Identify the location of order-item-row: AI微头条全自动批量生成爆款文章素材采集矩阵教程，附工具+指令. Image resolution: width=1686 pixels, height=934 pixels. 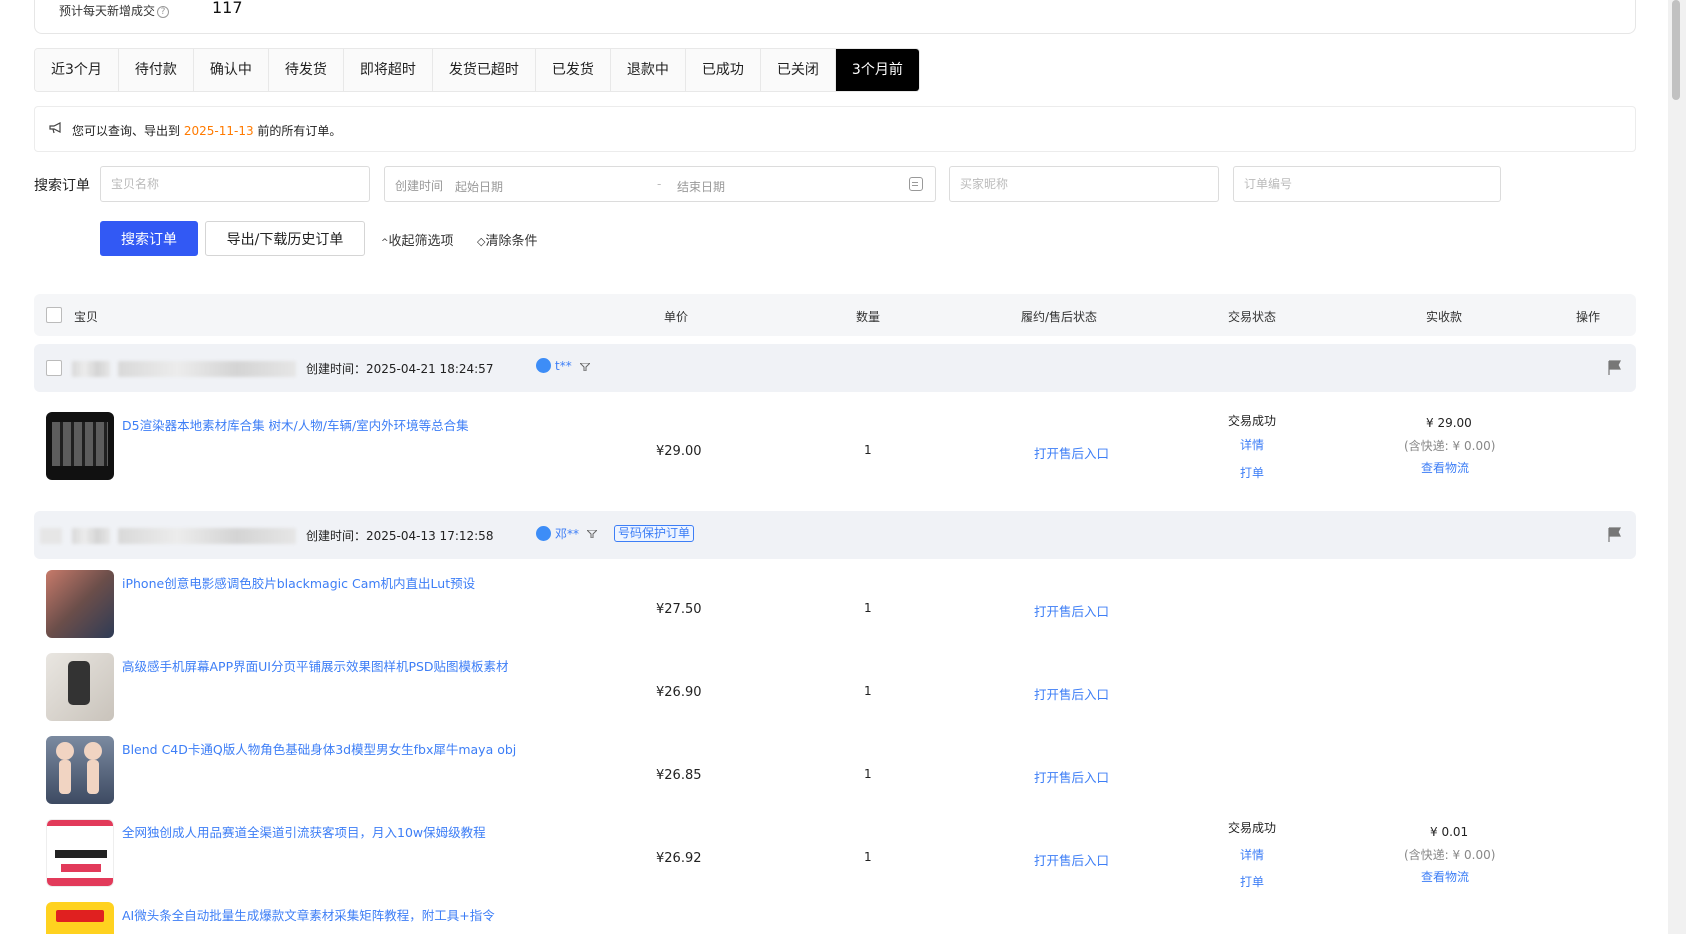
(835, 918).